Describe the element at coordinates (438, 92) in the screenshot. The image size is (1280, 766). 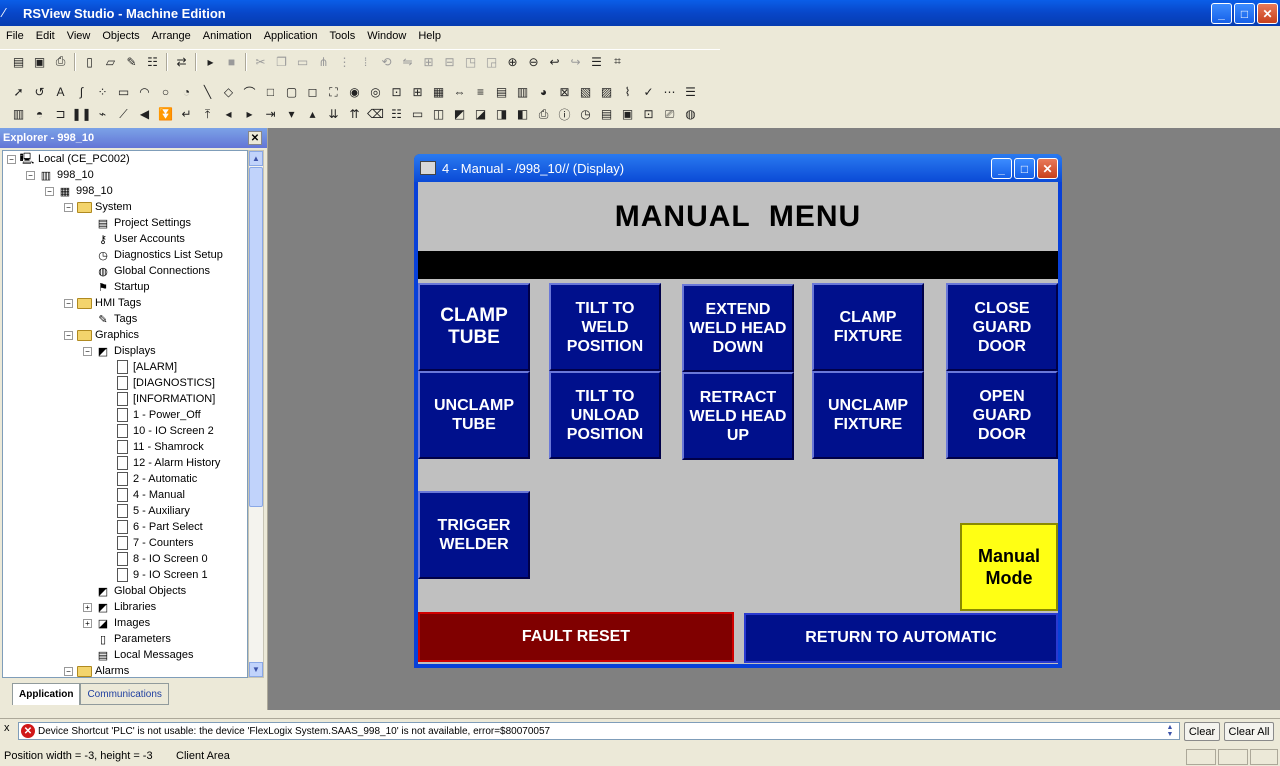
I see `numeric-input-icon: ▦` at that location.